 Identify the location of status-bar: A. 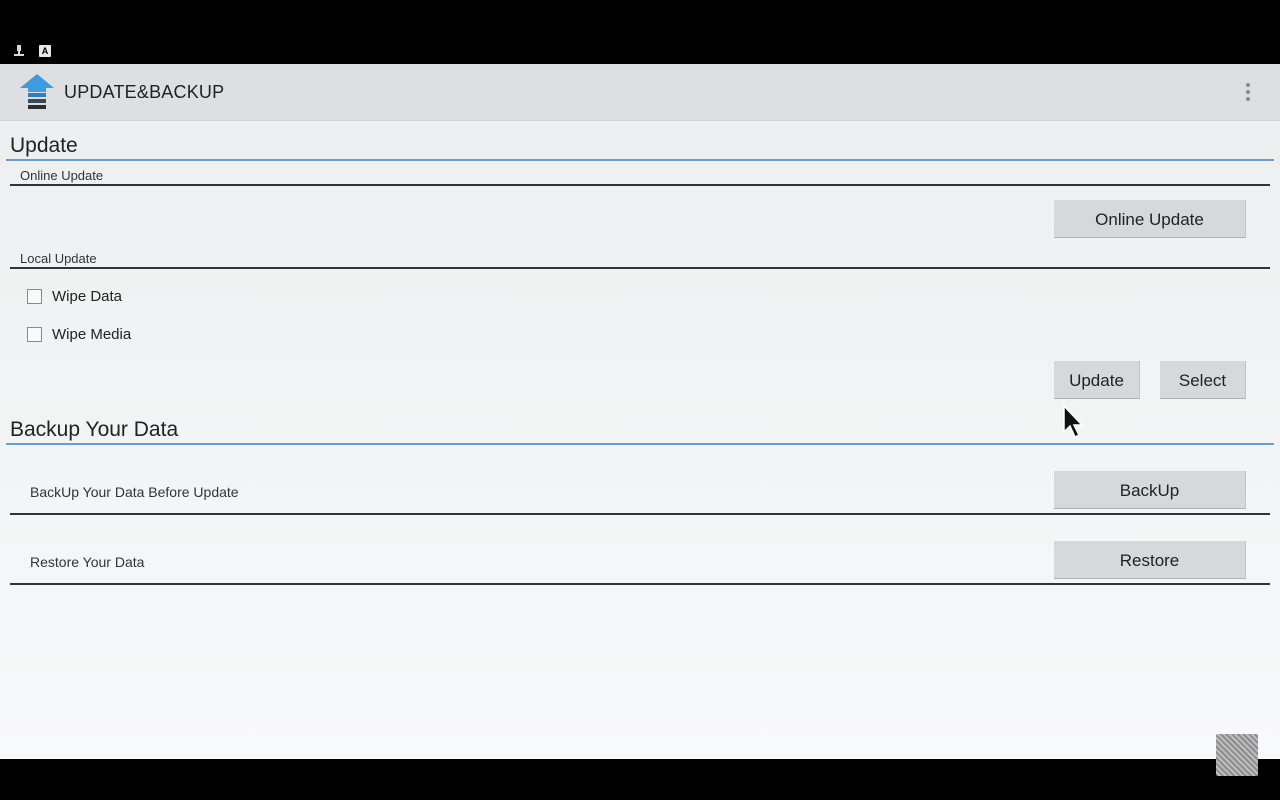
(640, 52).